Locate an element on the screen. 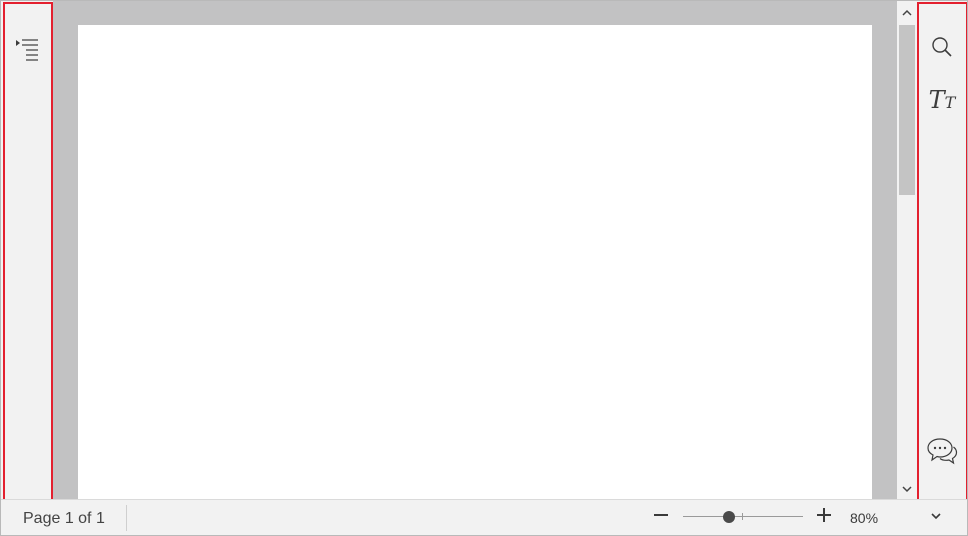  zoom-level: 80% is located at coordinates (864, 518).